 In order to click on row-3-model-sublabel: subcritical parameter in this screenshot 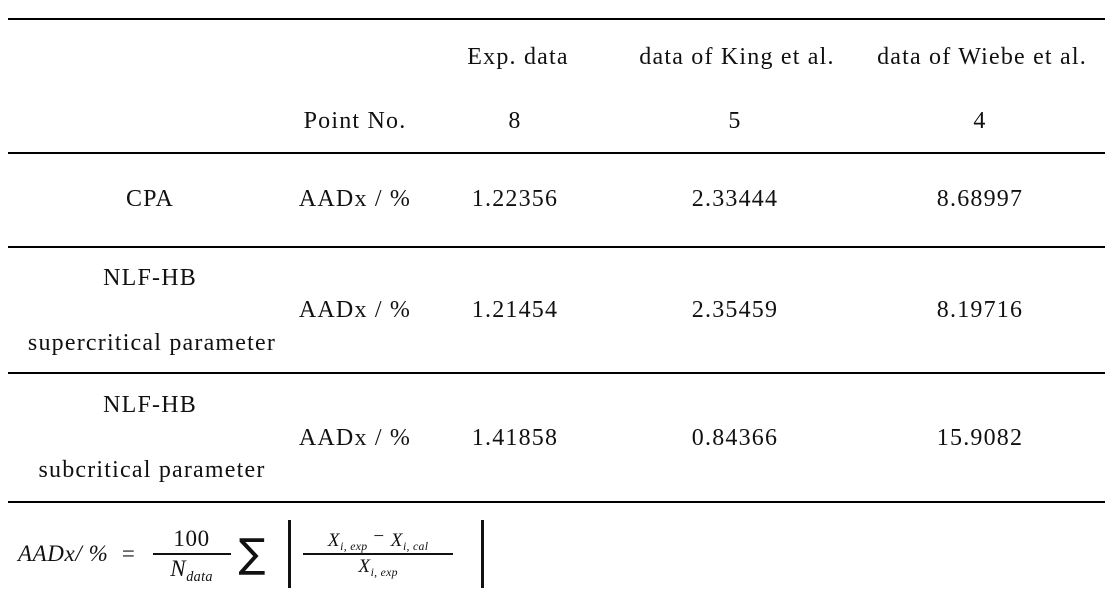, I will do `click(152, 470)`.